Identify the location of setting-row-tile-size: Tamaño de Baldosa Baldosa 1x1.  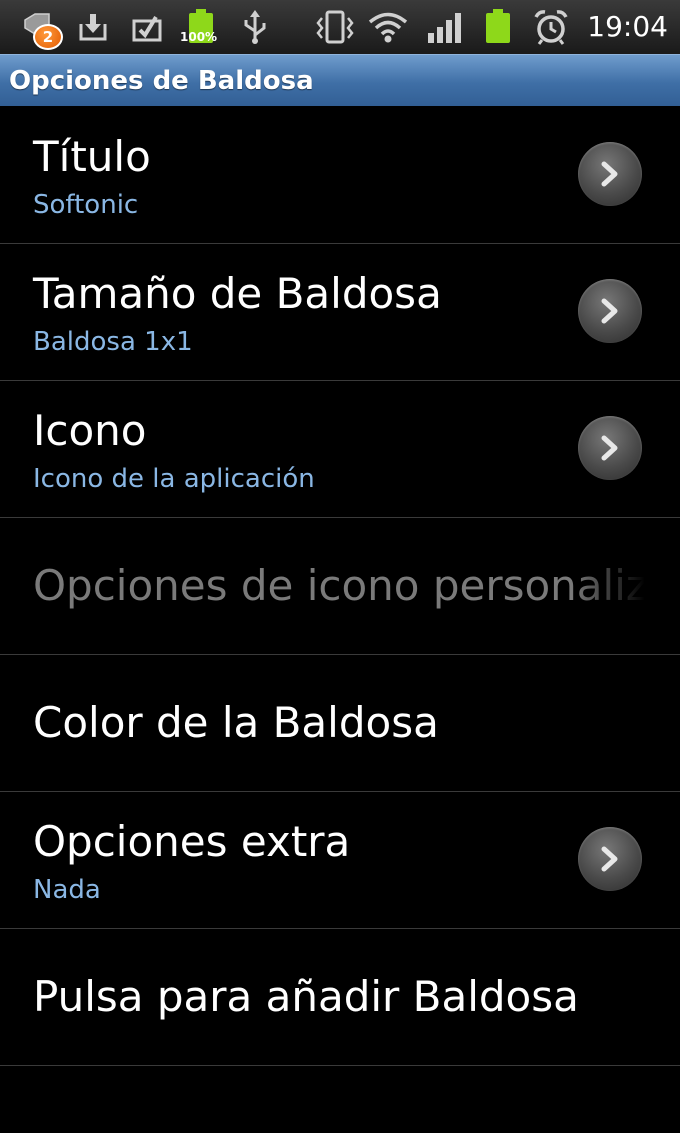
(340, 312).